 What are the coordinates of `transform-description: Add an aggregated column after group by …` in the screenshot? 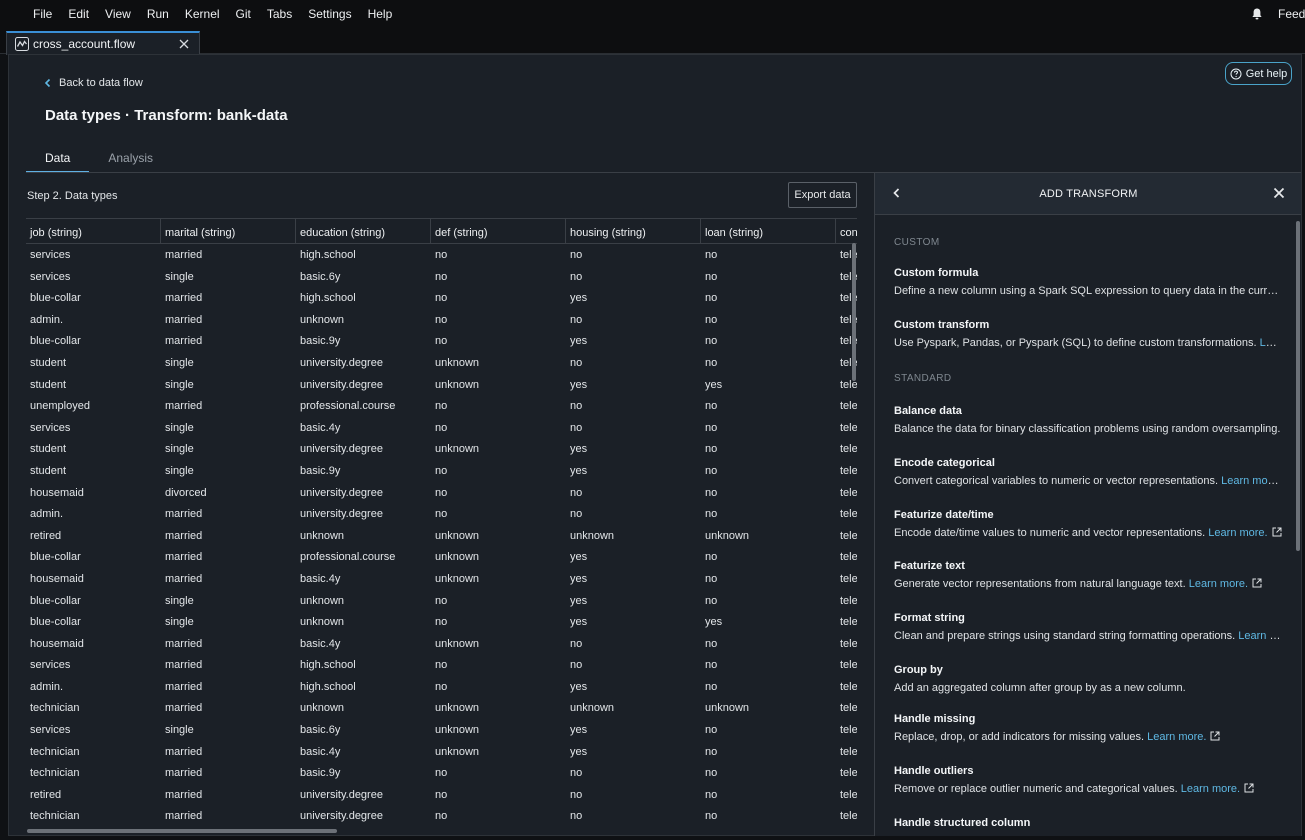 It's located at (1088, 688).